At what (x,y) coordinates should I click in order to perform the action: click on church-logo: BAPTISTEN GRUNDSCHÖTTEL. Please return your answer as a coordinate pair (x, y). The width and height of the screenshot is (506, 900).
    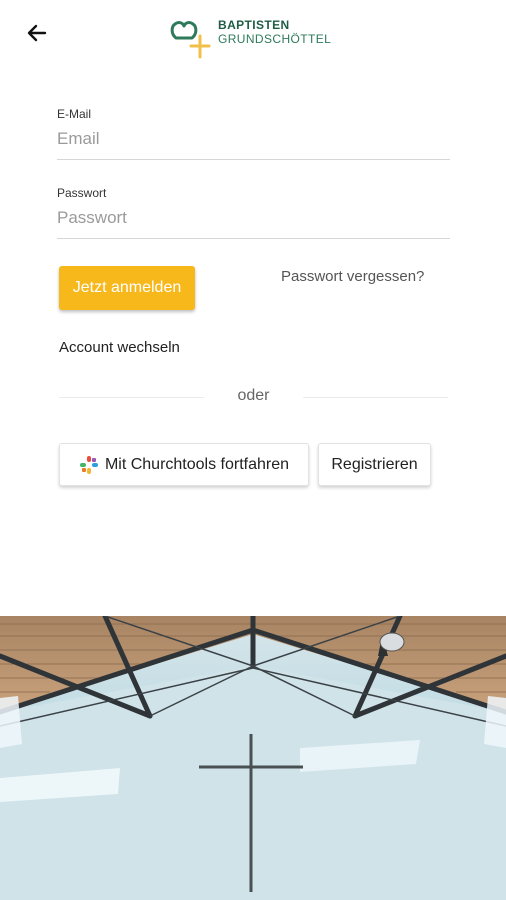
    Looking at the image, I should click on (250, 38).